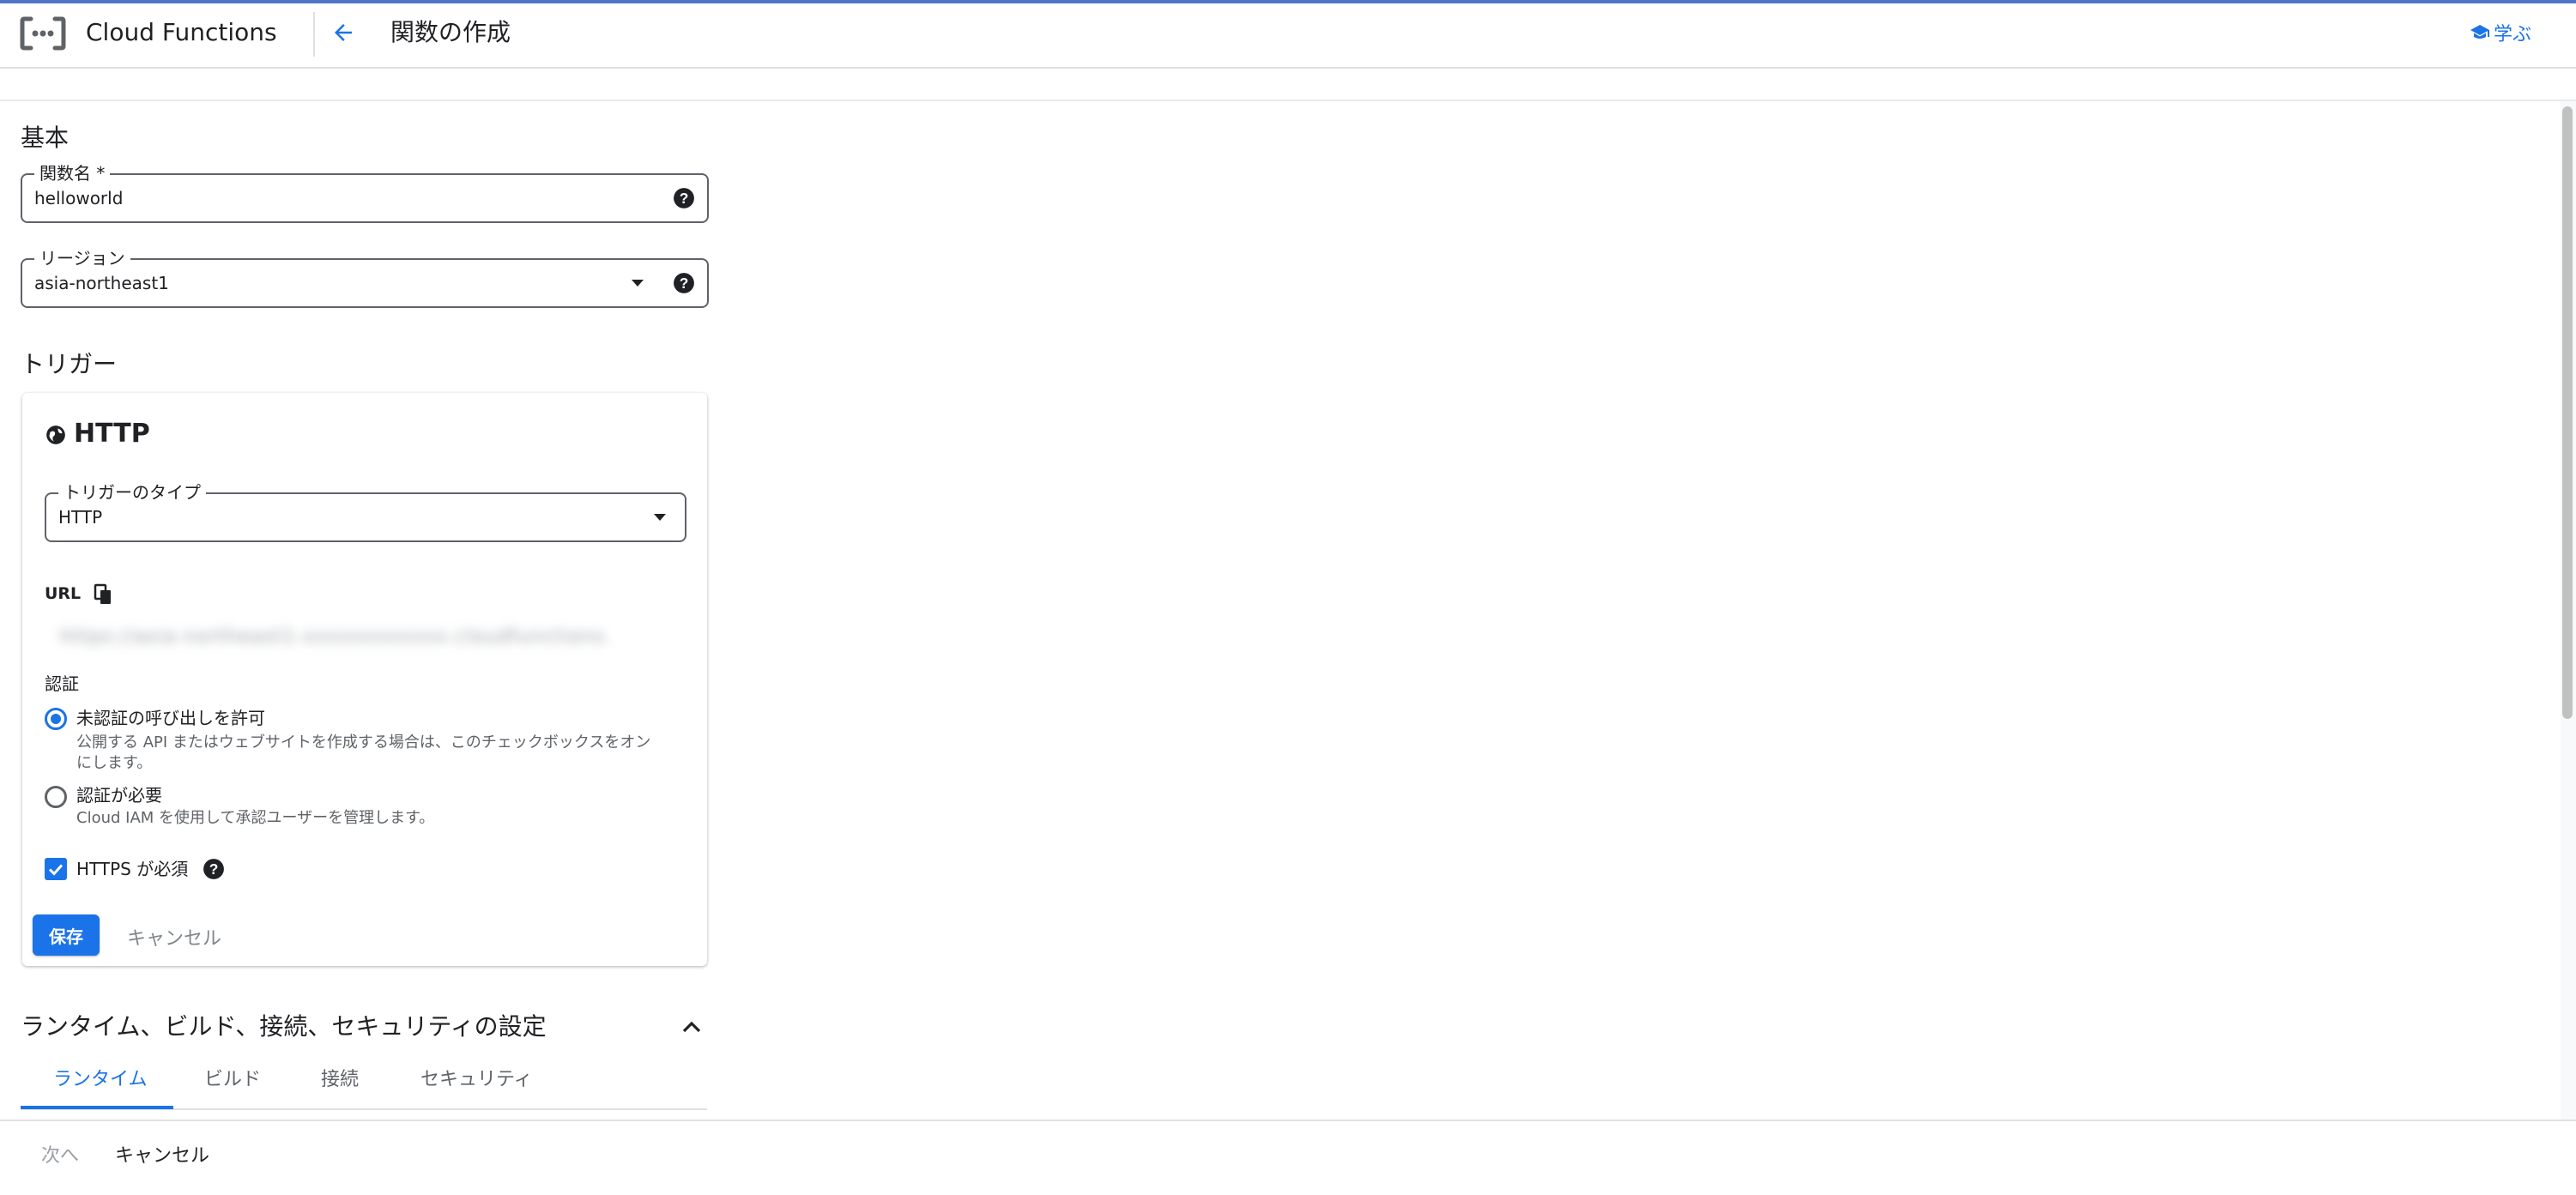 The image size is (2576, 1195). I want to click on save-button: 保存, so click(66, 935).